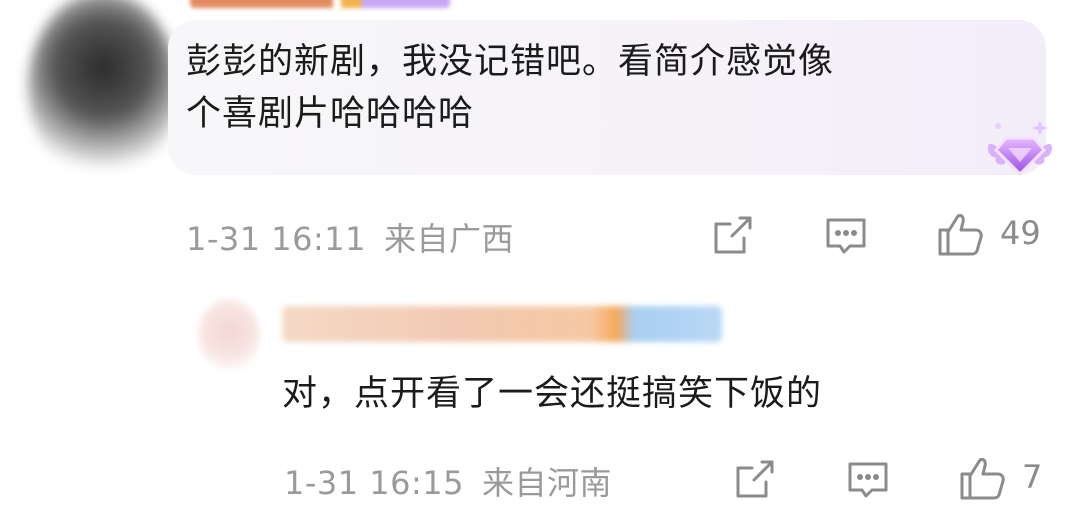 This screenshot has height=531, width=1080. What do you see at coordinates (510, 62) in the screenshot?
I see `comment-text-line: 彭彭的新剧，我没记错吧。看简介感觉像` at bounding box center [510, 62].